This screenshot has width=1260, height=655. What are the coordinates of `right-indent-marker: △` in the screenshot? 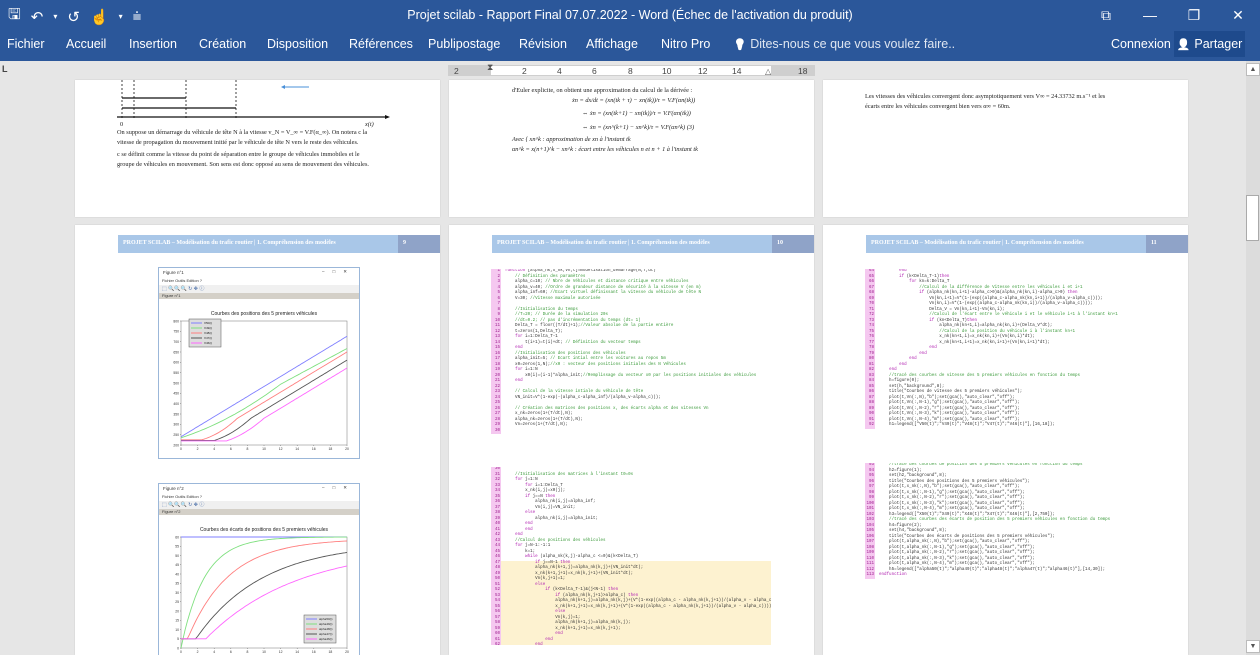 It's located at (768, 71).